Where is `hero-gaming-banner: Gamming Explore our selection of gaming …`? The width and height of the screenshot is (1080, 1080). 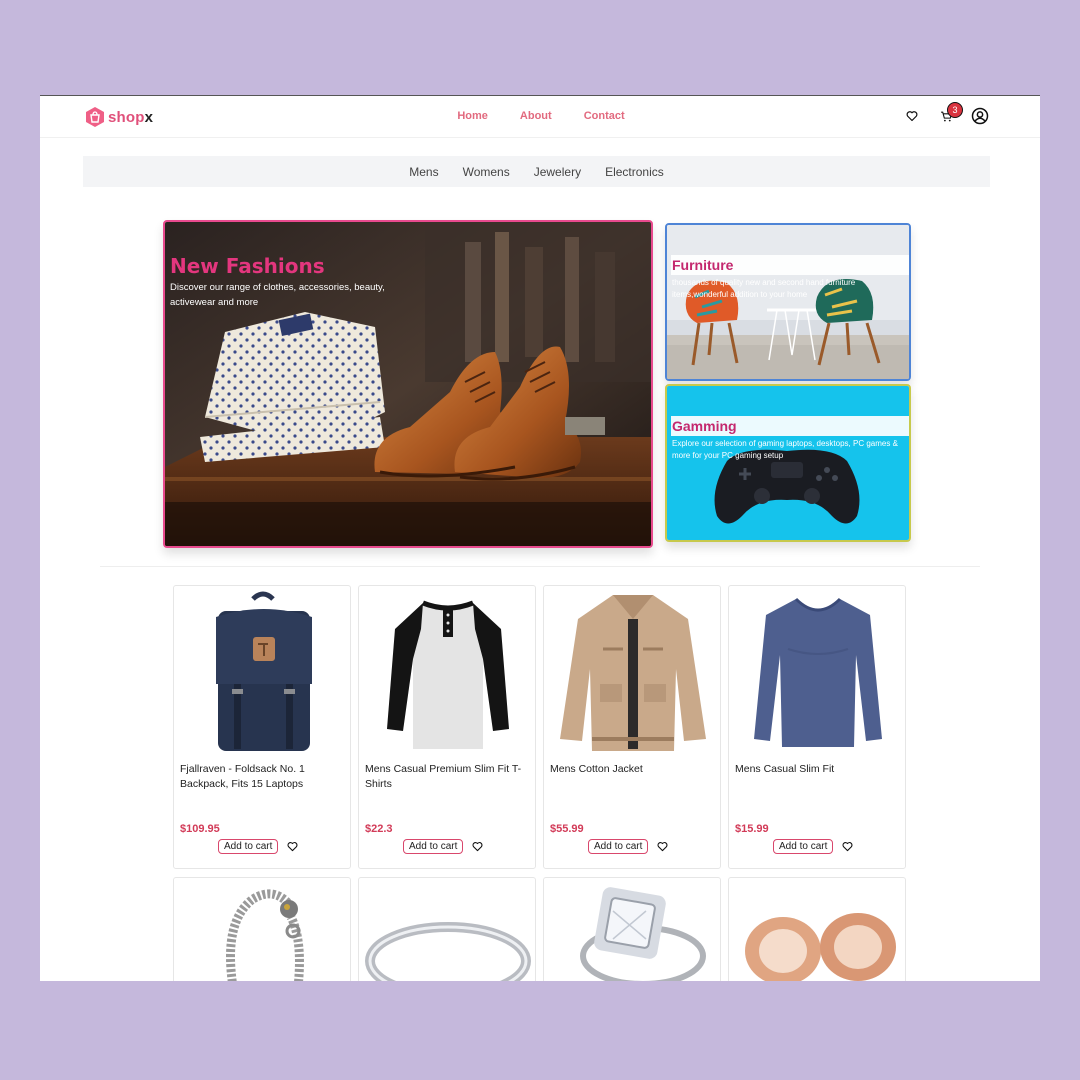
hero-gaming-banner: Gamming Explore our selection of gaming … is located at coordinates (788, 463).